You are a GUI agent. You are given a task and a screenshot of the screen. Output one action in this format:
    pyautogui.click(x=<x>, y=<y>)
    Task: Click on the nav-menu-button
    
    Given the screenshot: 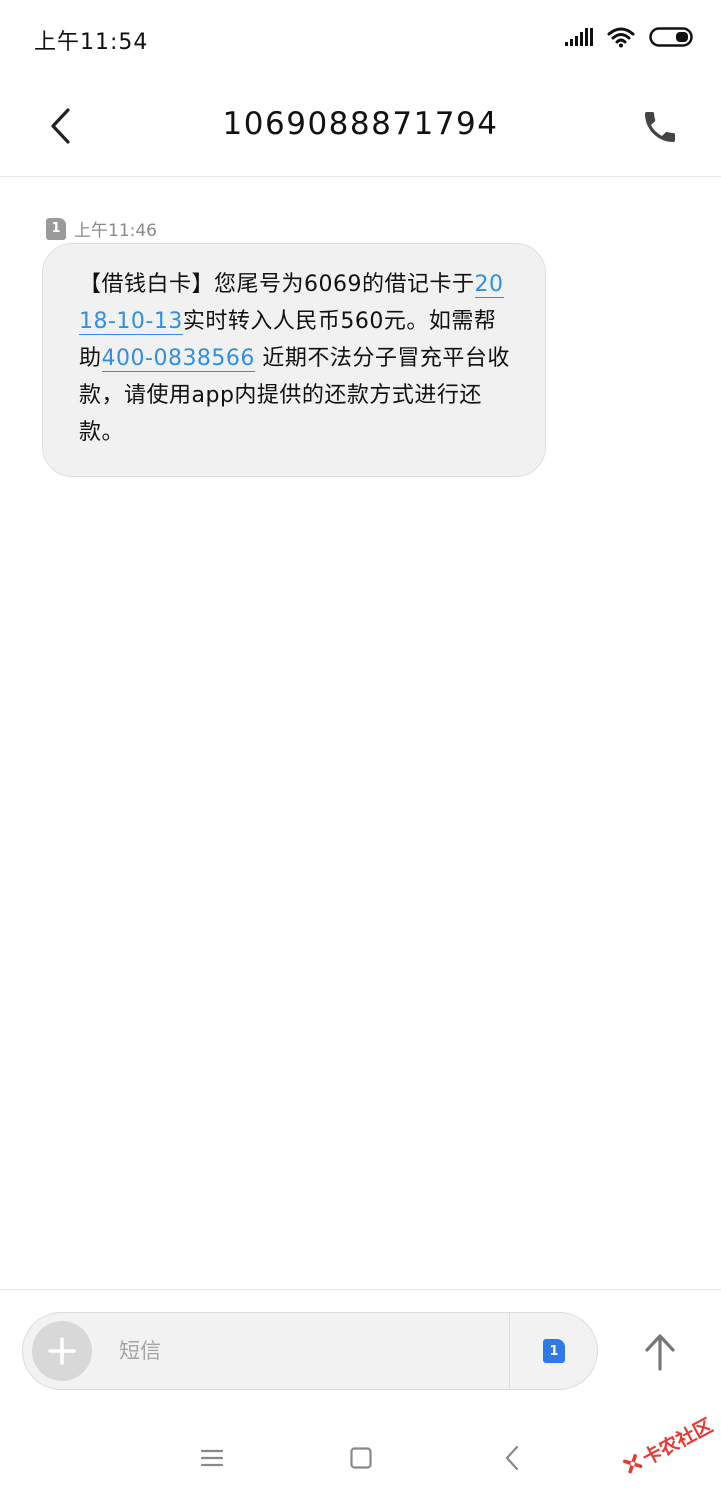 What is the action you would take?
    pyautogui.click(x=212, y=1458)
    